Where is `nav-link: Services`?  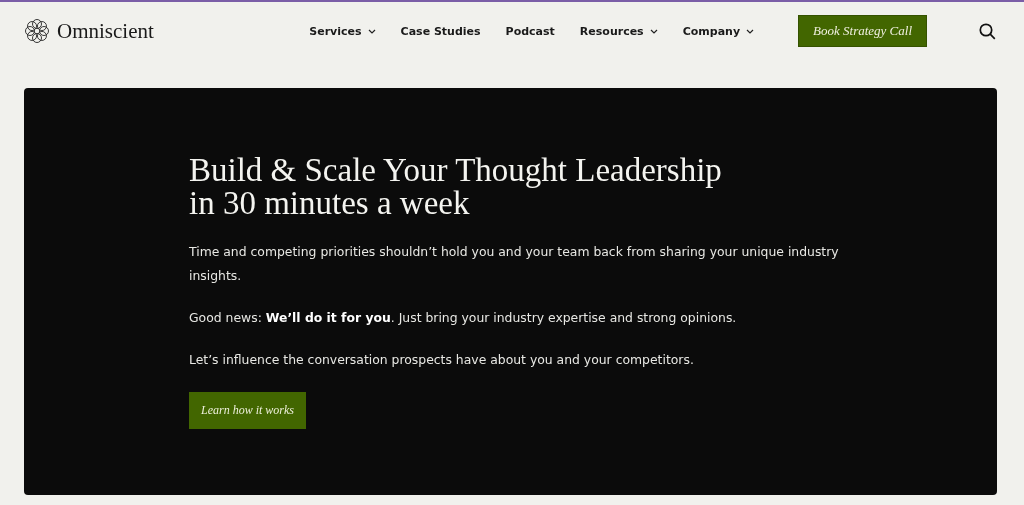 nav-link: Services is located at coordinates (342, 31).